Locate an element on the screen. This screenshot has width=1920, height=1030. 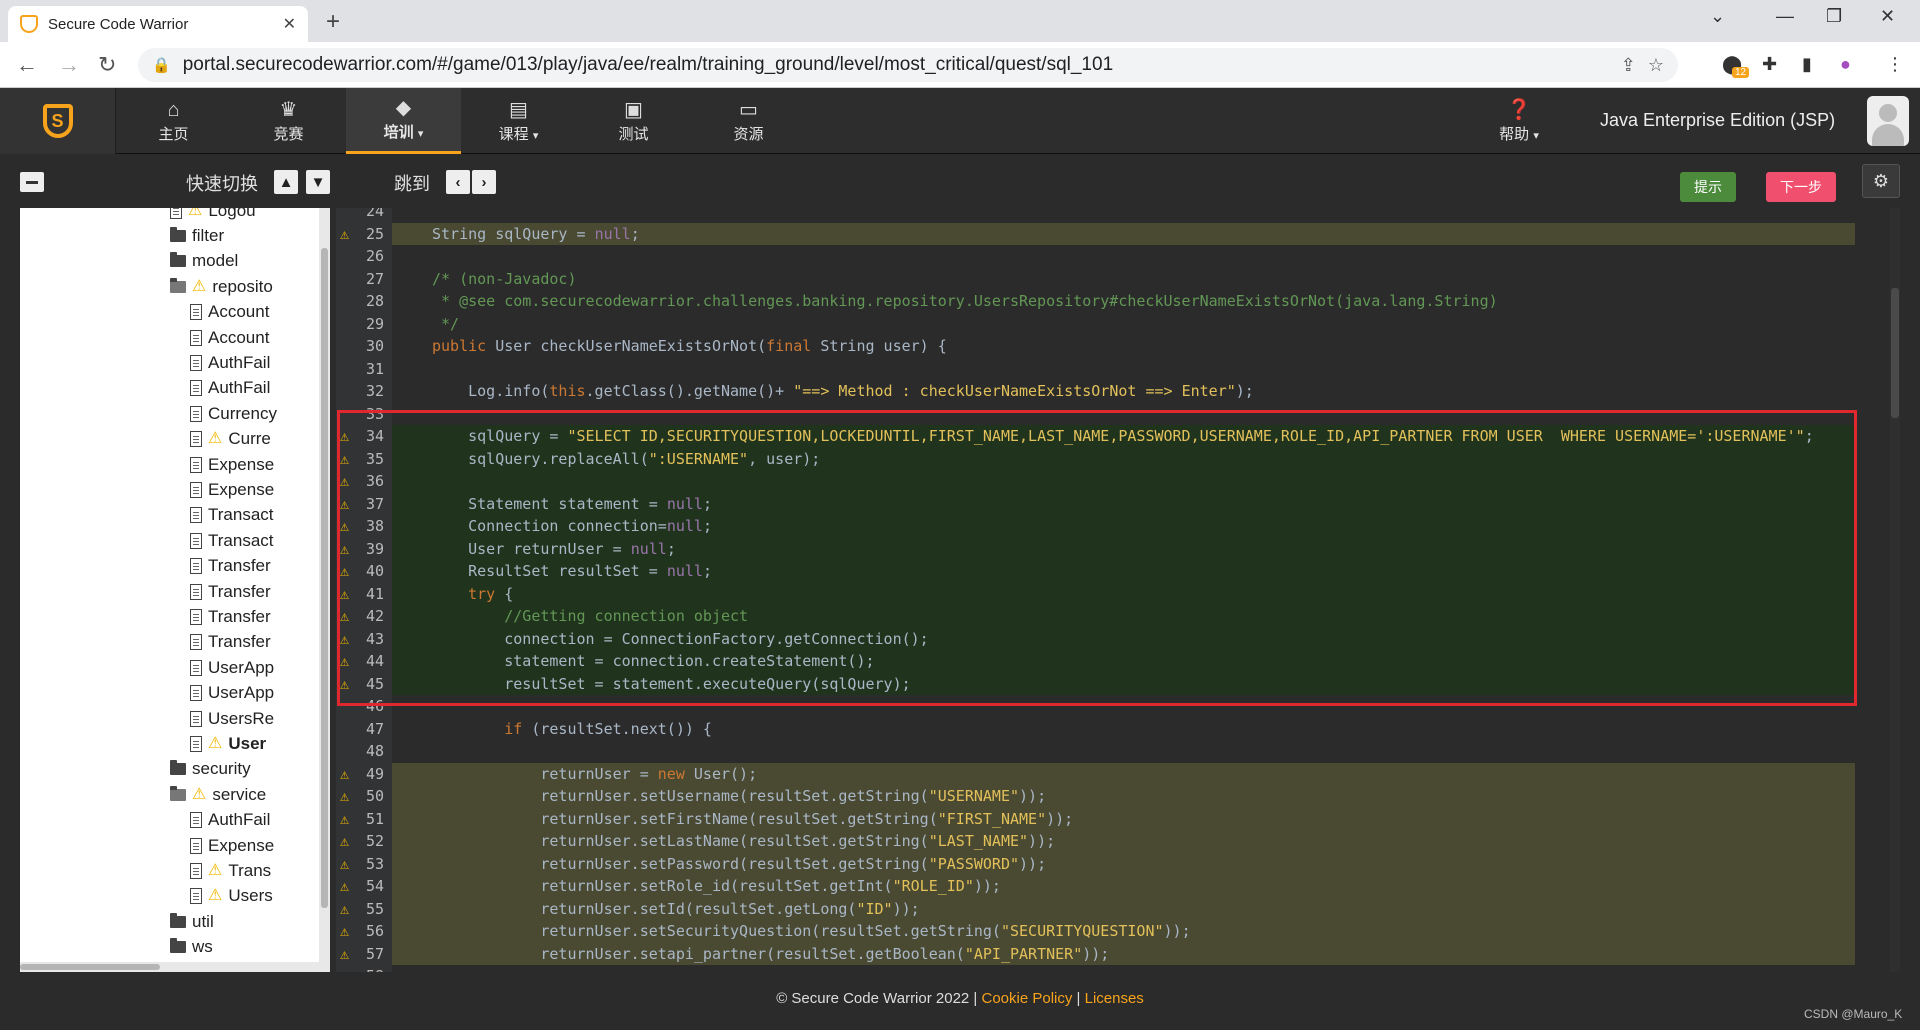
nav-home: ⌂ 主页 is located at coordinates (173, 121).